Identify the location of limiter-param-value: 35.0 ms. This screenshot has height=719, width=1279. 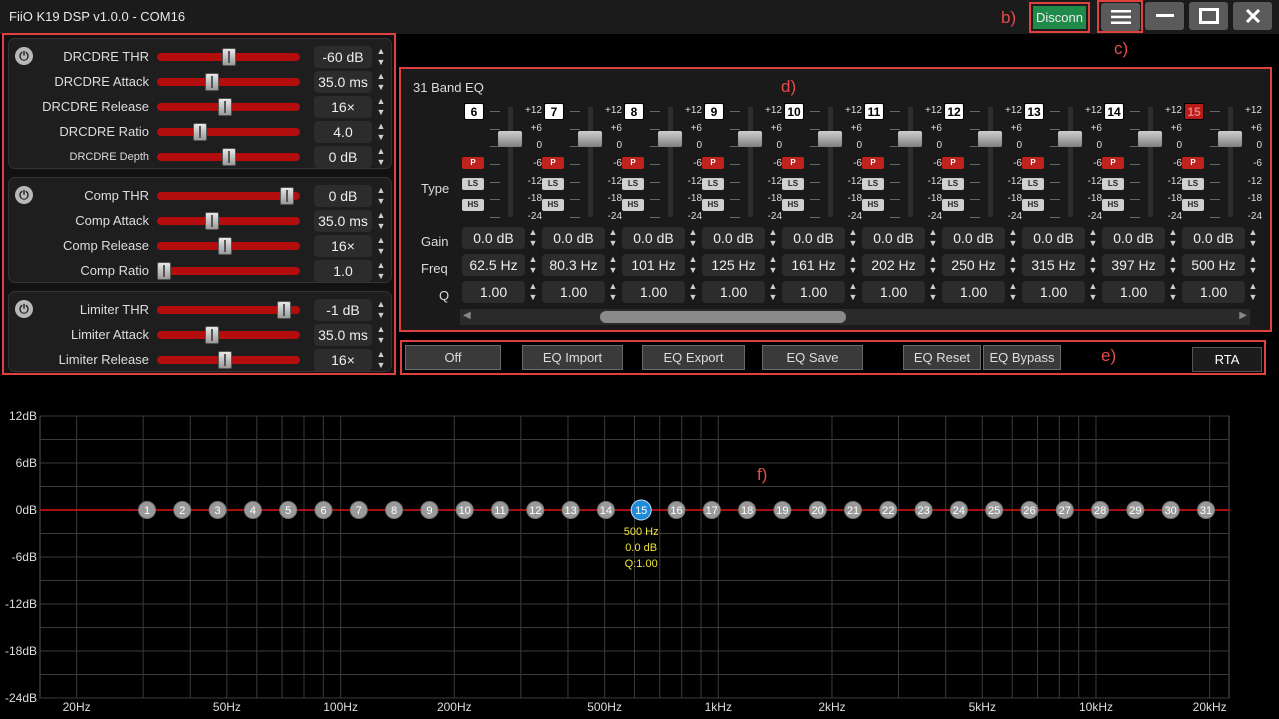
(343, 335).